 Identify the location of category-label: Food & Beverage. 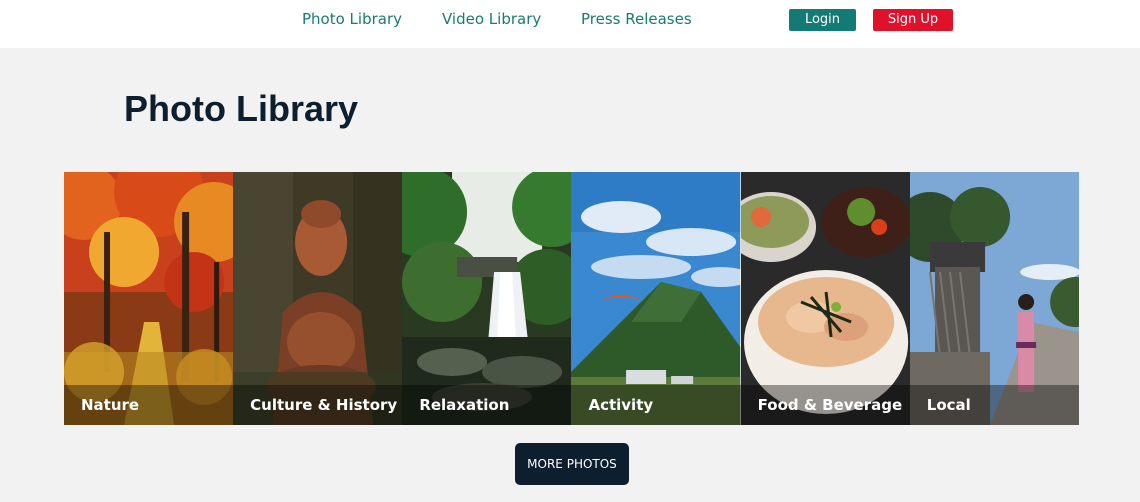
(830, 405).